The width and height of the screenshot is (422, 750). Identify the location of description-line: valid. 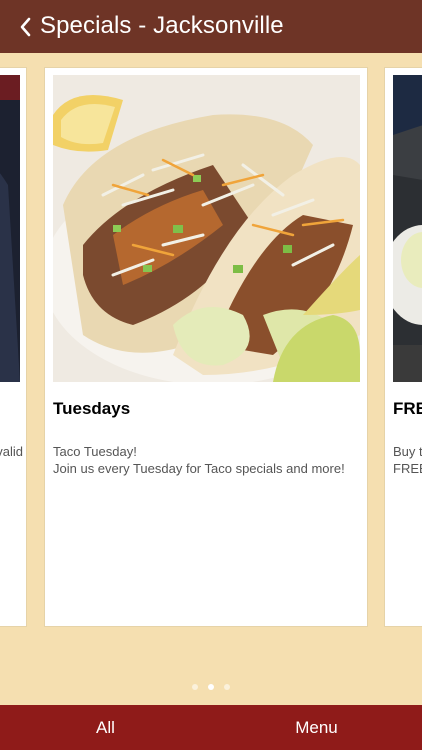
(11, 451).